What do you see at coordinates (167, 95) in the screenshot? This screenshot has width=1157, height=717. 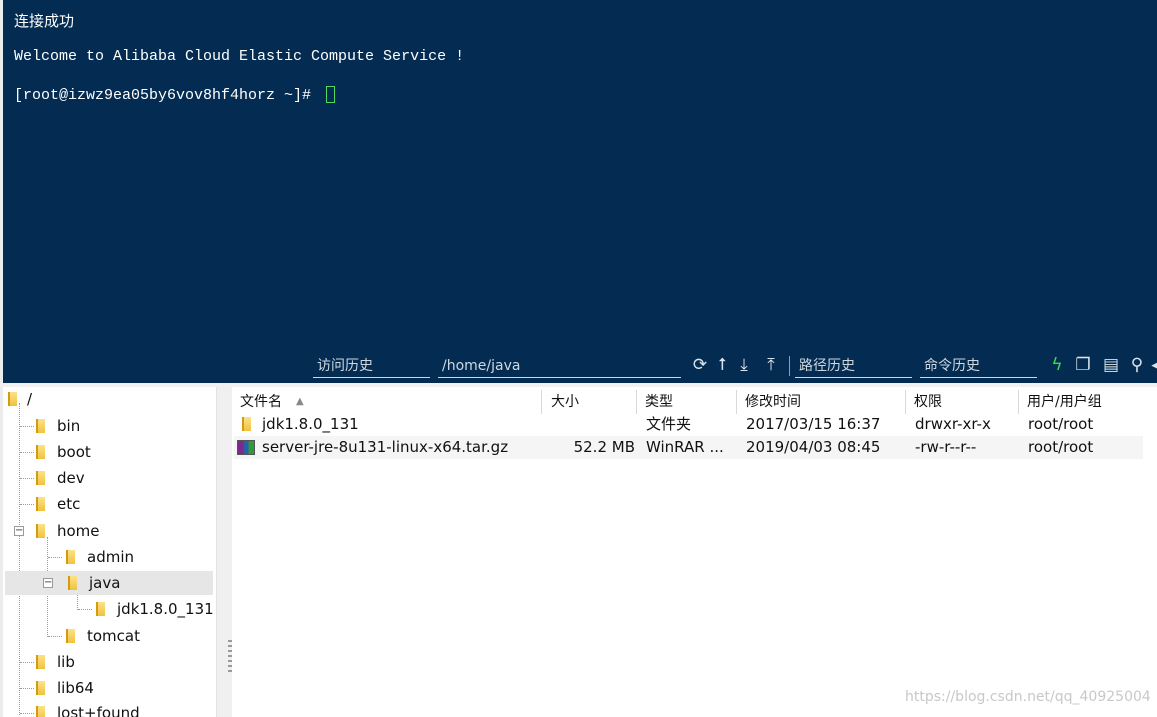 I see `terminal-prompt: [root@izwz9ea05by6vov8hf4horz ~]#` at bounding box center [167, 95].